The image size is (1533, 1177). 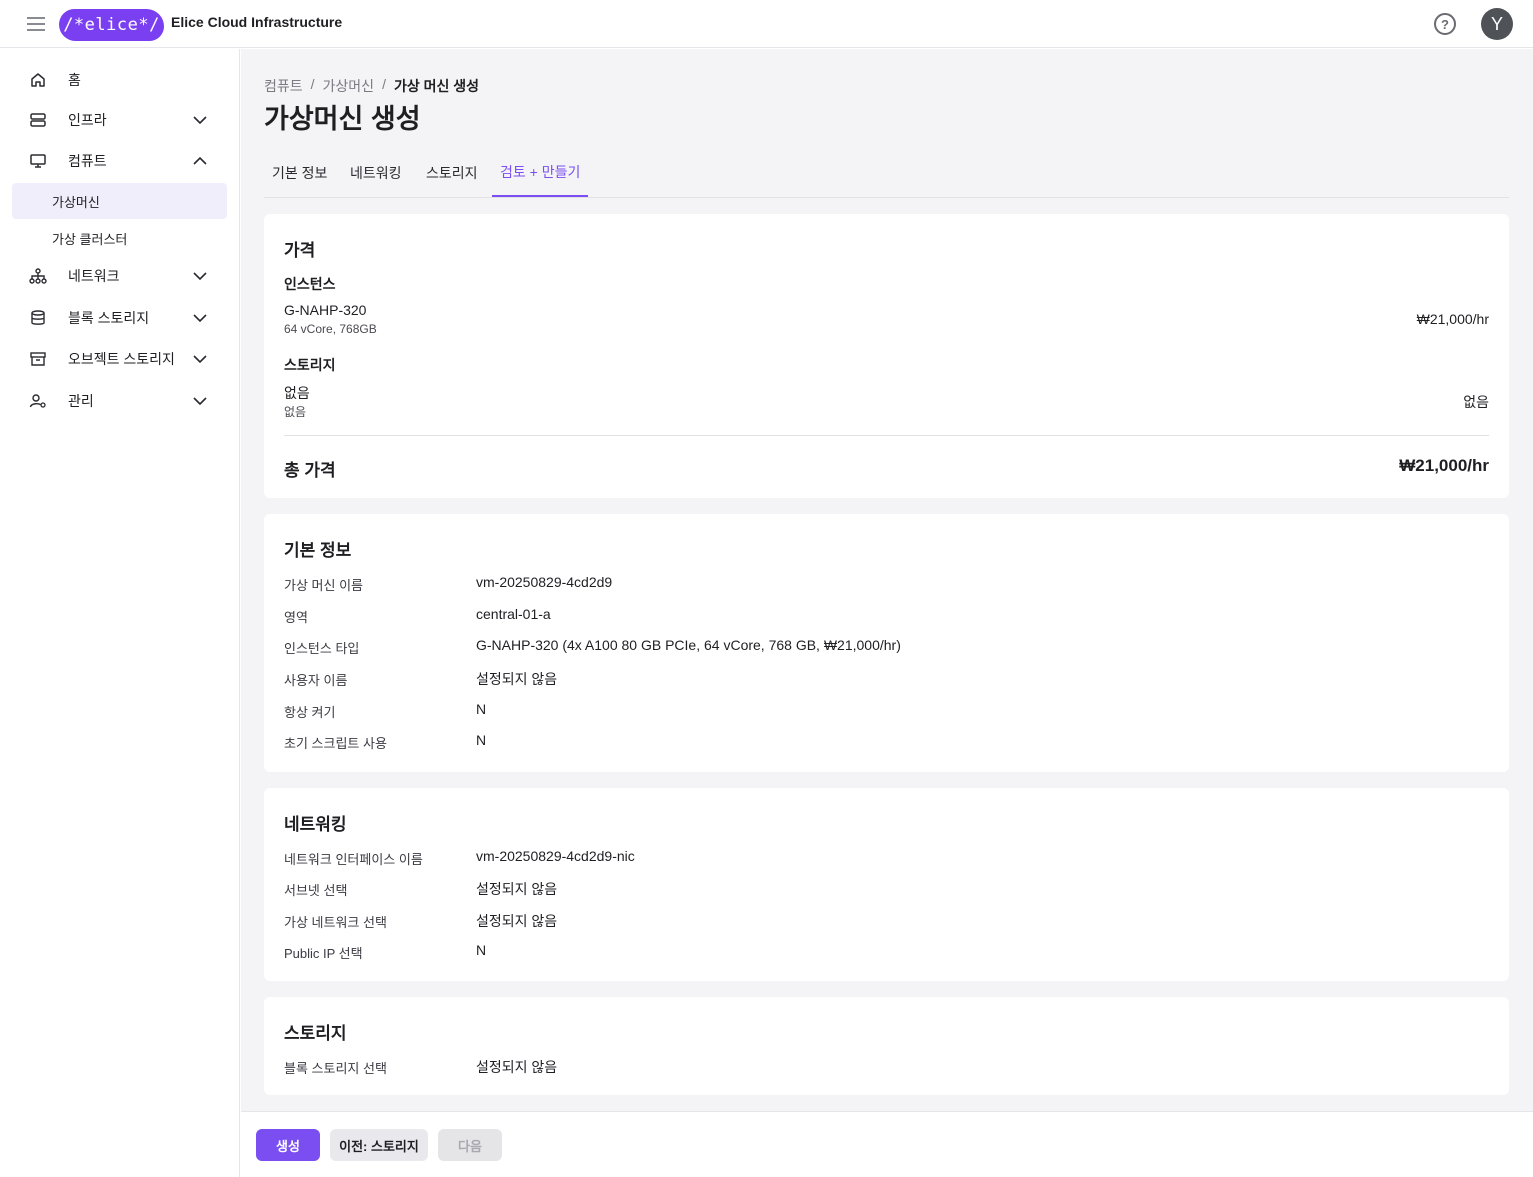 I want to click on storage-name: 없음, so click(x=297, y=393).